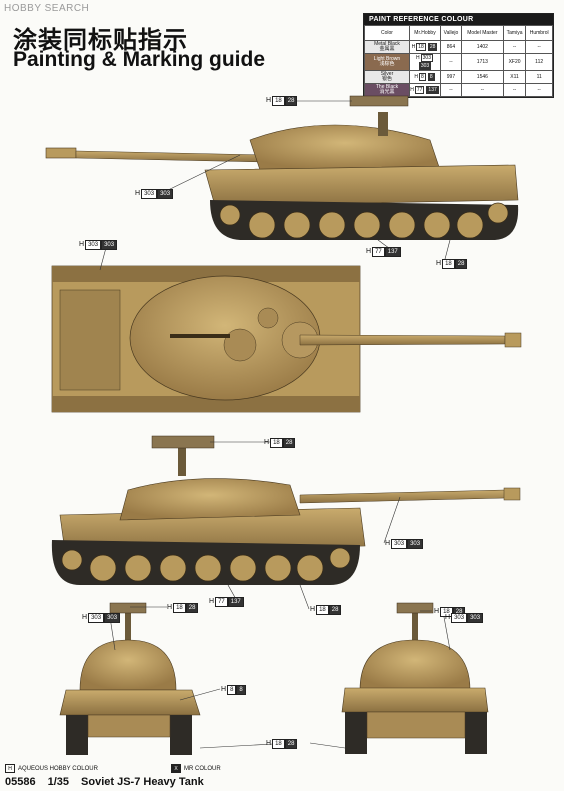  Describe the element at coordinates (51, 768) in the screenshot. I see `legend-aqueous: H AQUEOUS HOBBY COLOUR` at that location.